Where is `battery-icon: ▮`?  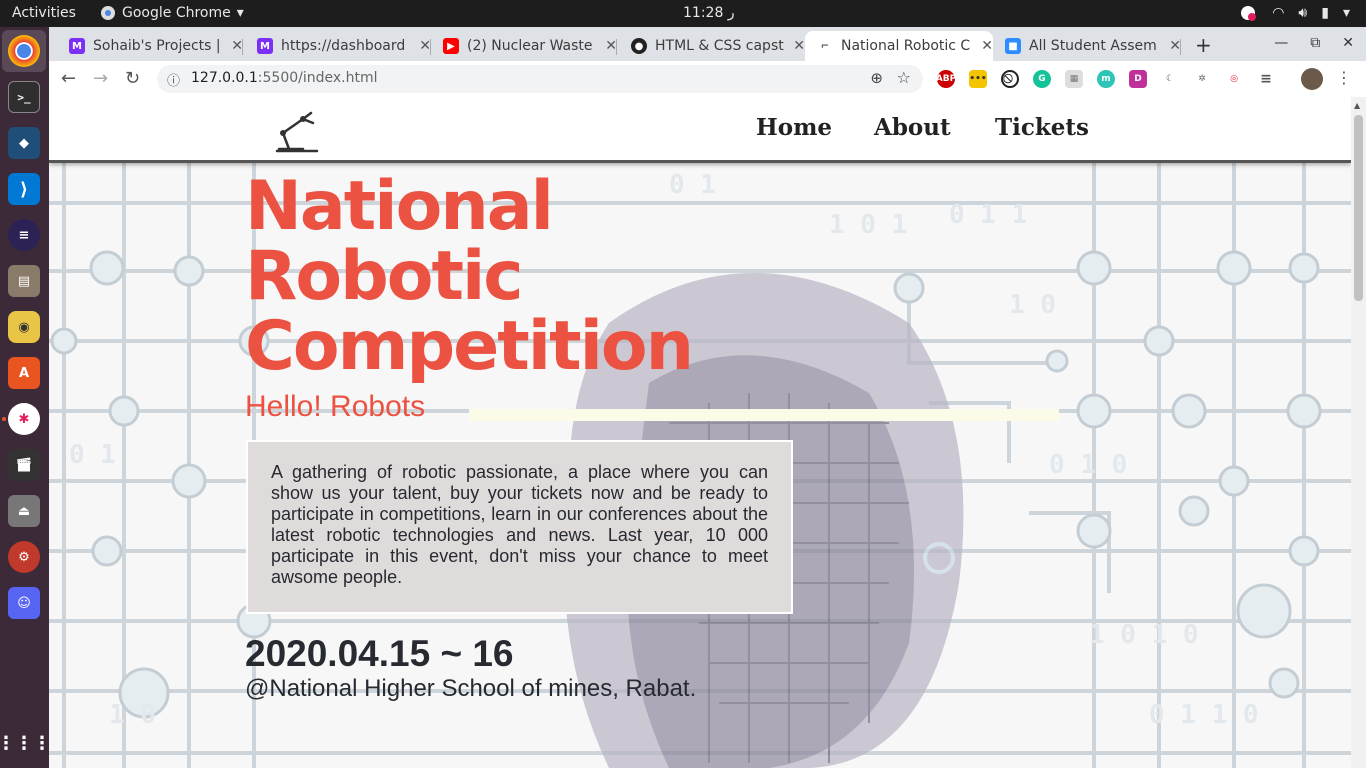
battery-icon: ▮ is located at coordinates (1325, 13).